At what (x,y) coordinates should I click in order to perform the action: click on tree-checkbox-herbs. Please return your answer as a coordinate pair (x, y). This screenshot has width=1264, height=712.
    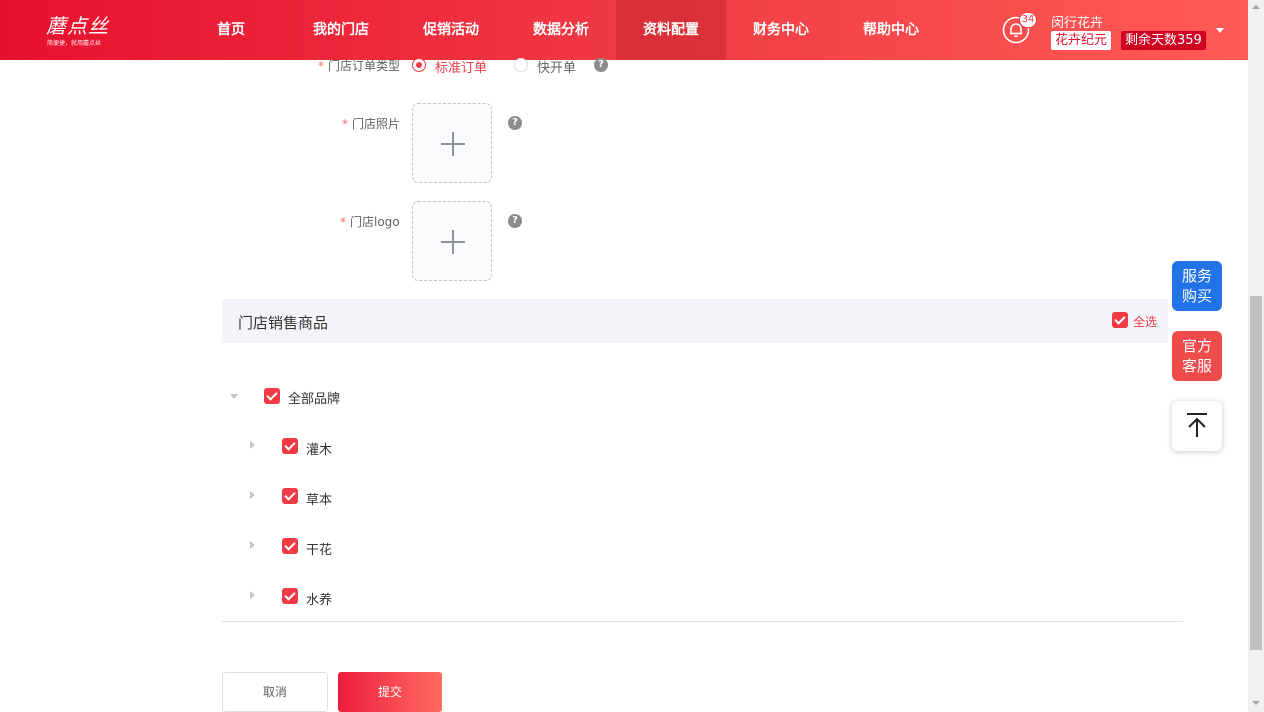
    Looking at the image, I should click on (290, 496).